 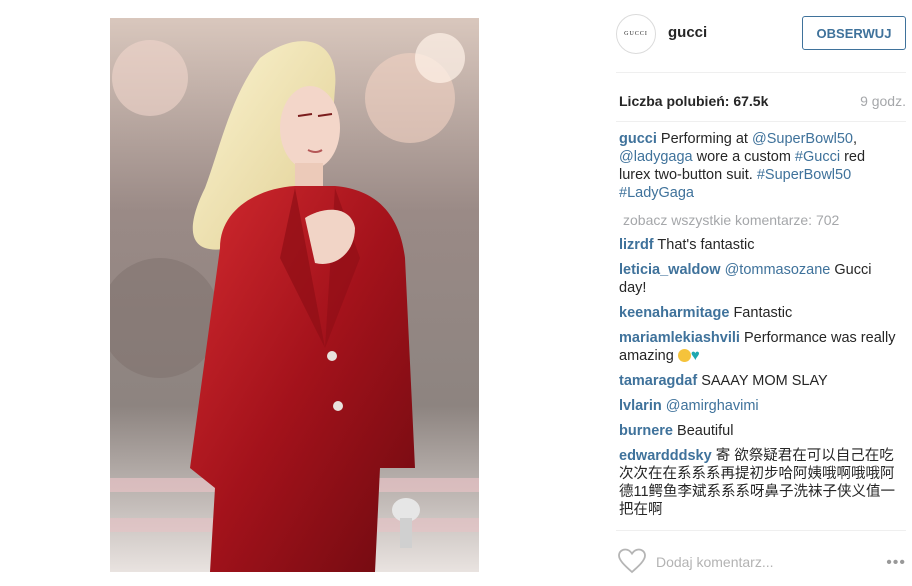 I want to click on caption-text: Performing at, so click(x=706, y=139).